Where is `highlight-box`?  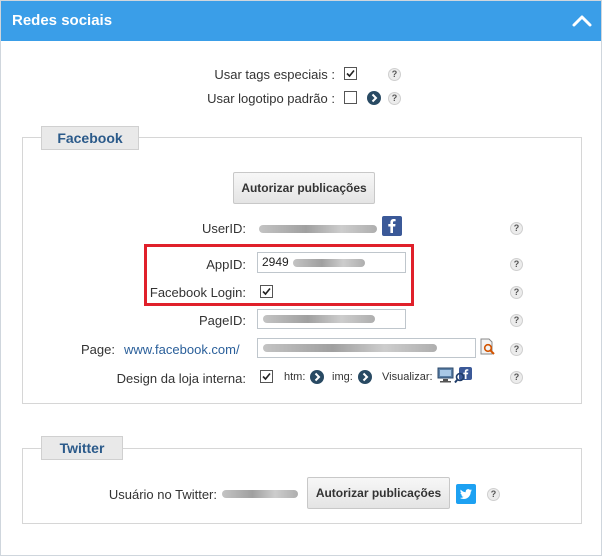 highlight-box is located at coordinates (279, 275).